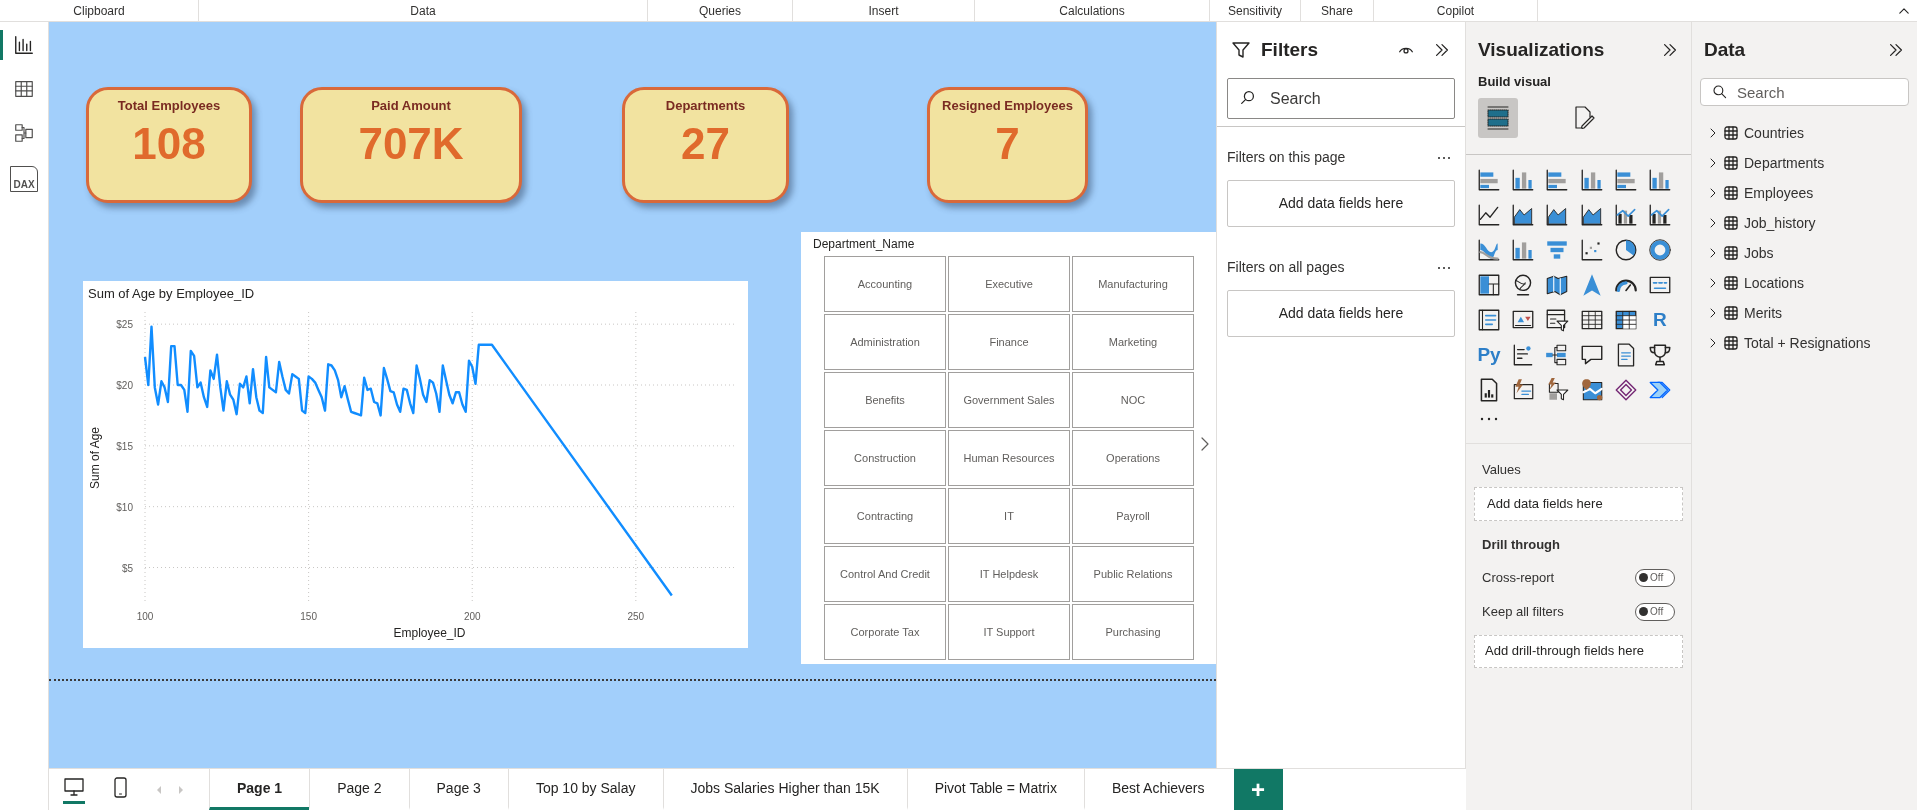  What do you see at coordinates (1498, 117) in the screenshot?
I see `build-visual-icon` at bounding box center [1498, 117].